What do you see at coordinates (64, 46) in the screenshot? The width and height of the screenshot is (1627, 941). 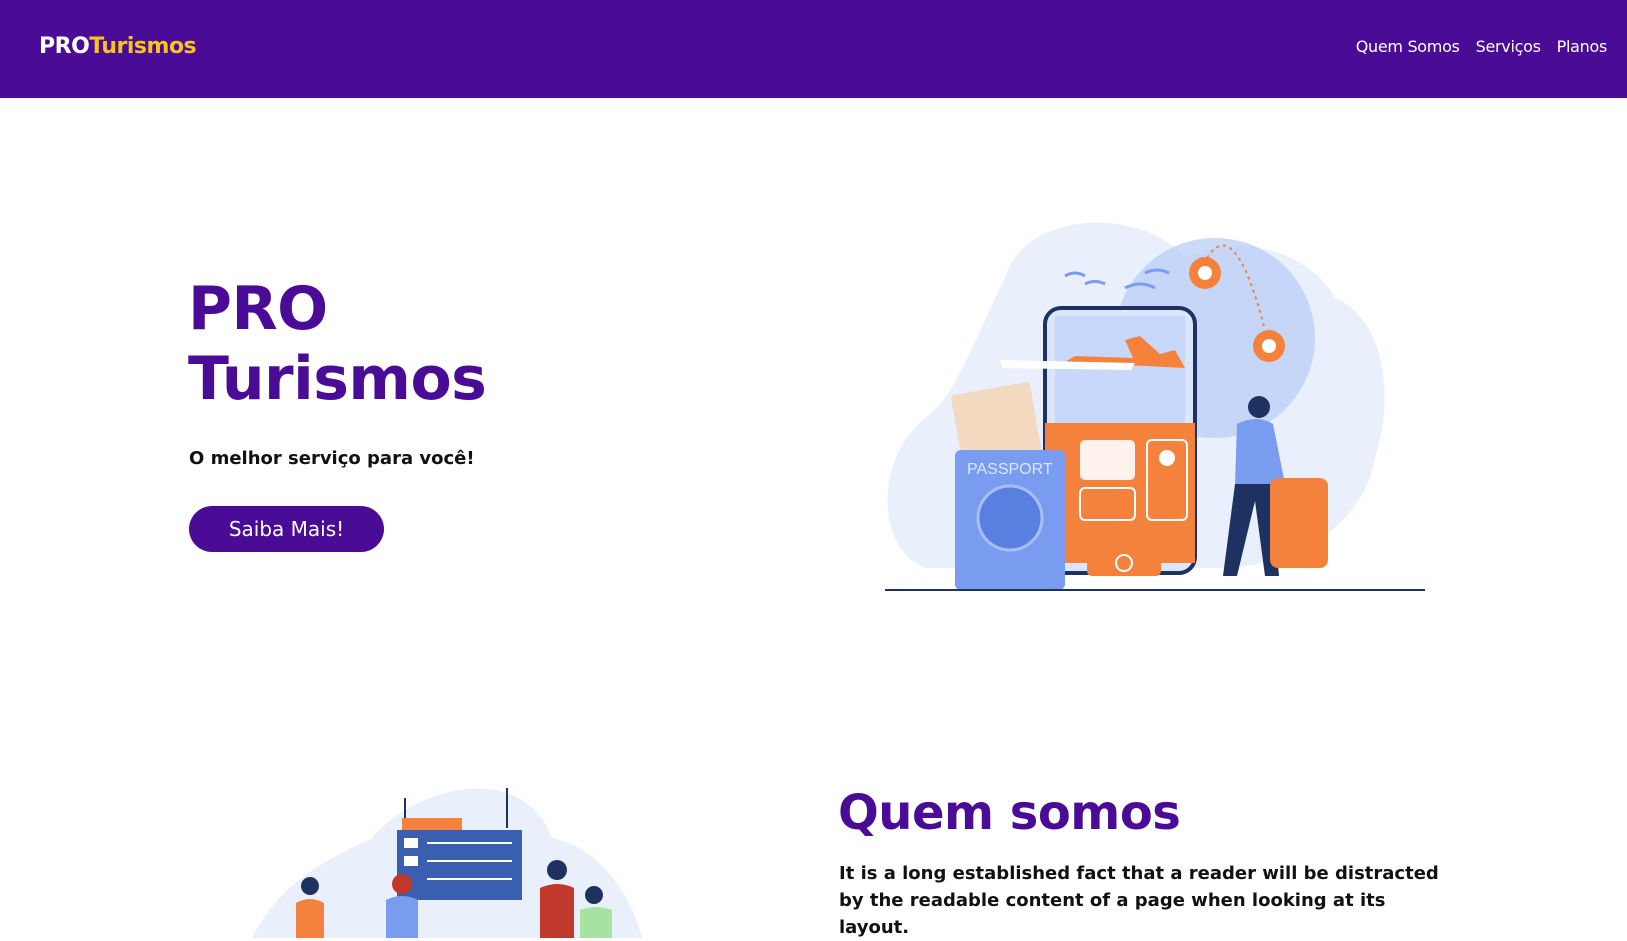 I see `logo-pro: PRO` at bounding box center [64, 46].